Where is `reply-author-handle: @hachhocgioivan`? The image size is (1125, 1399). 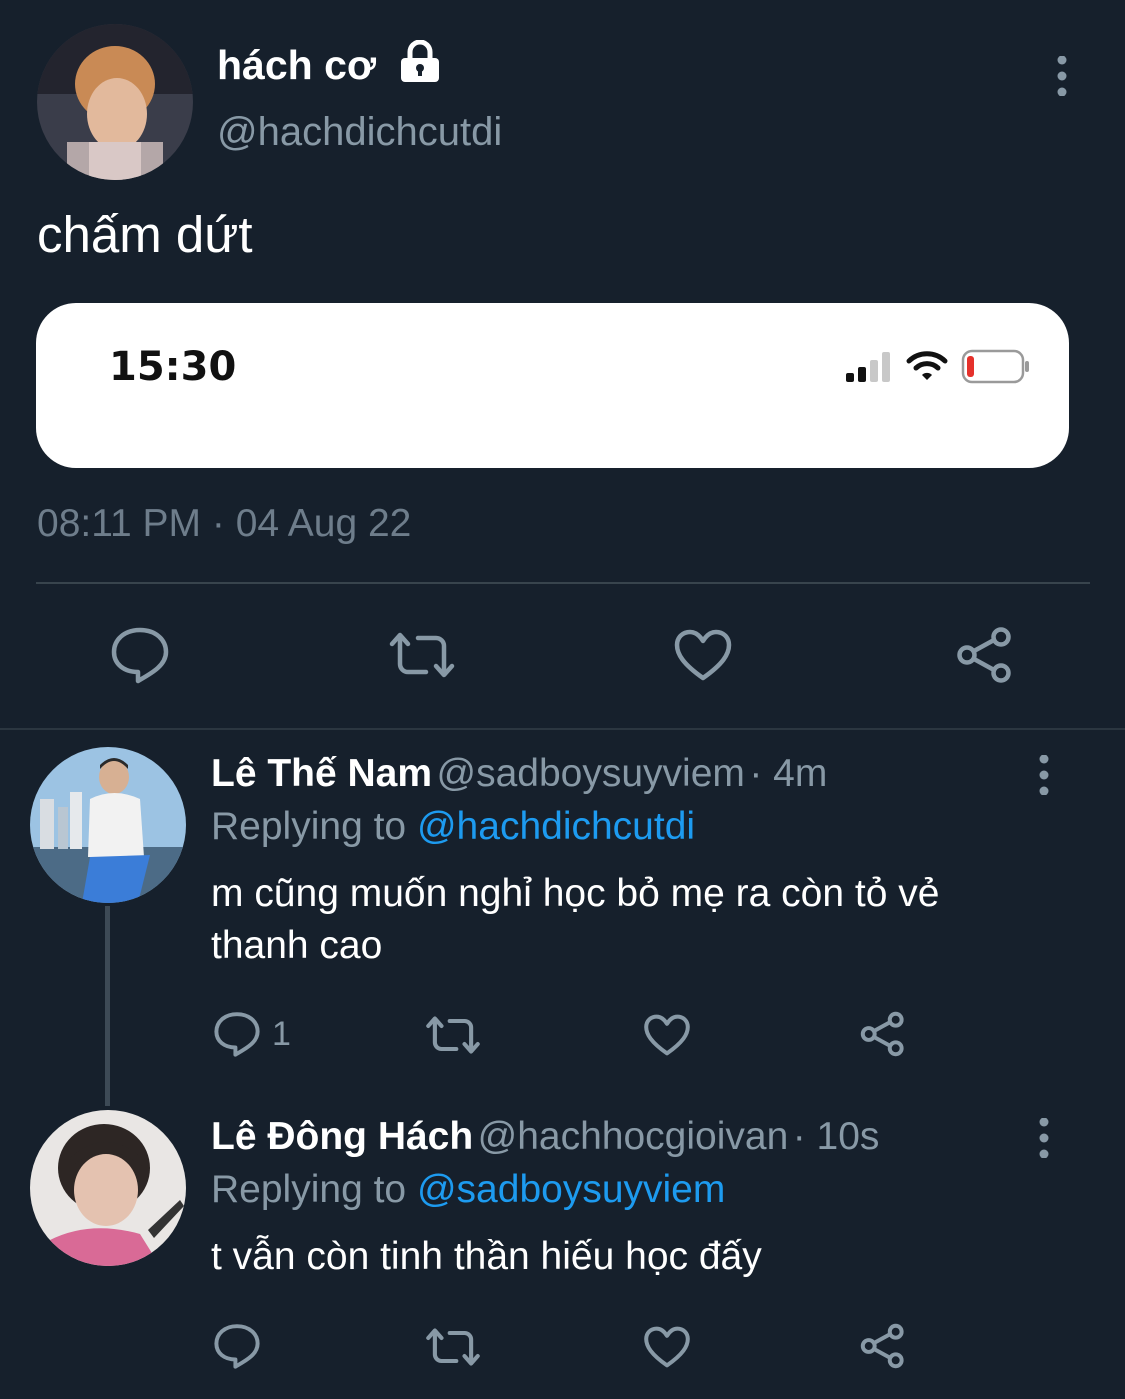 reply-author-handle: @hachhocgioivan is located at coordinates (633, 1136).